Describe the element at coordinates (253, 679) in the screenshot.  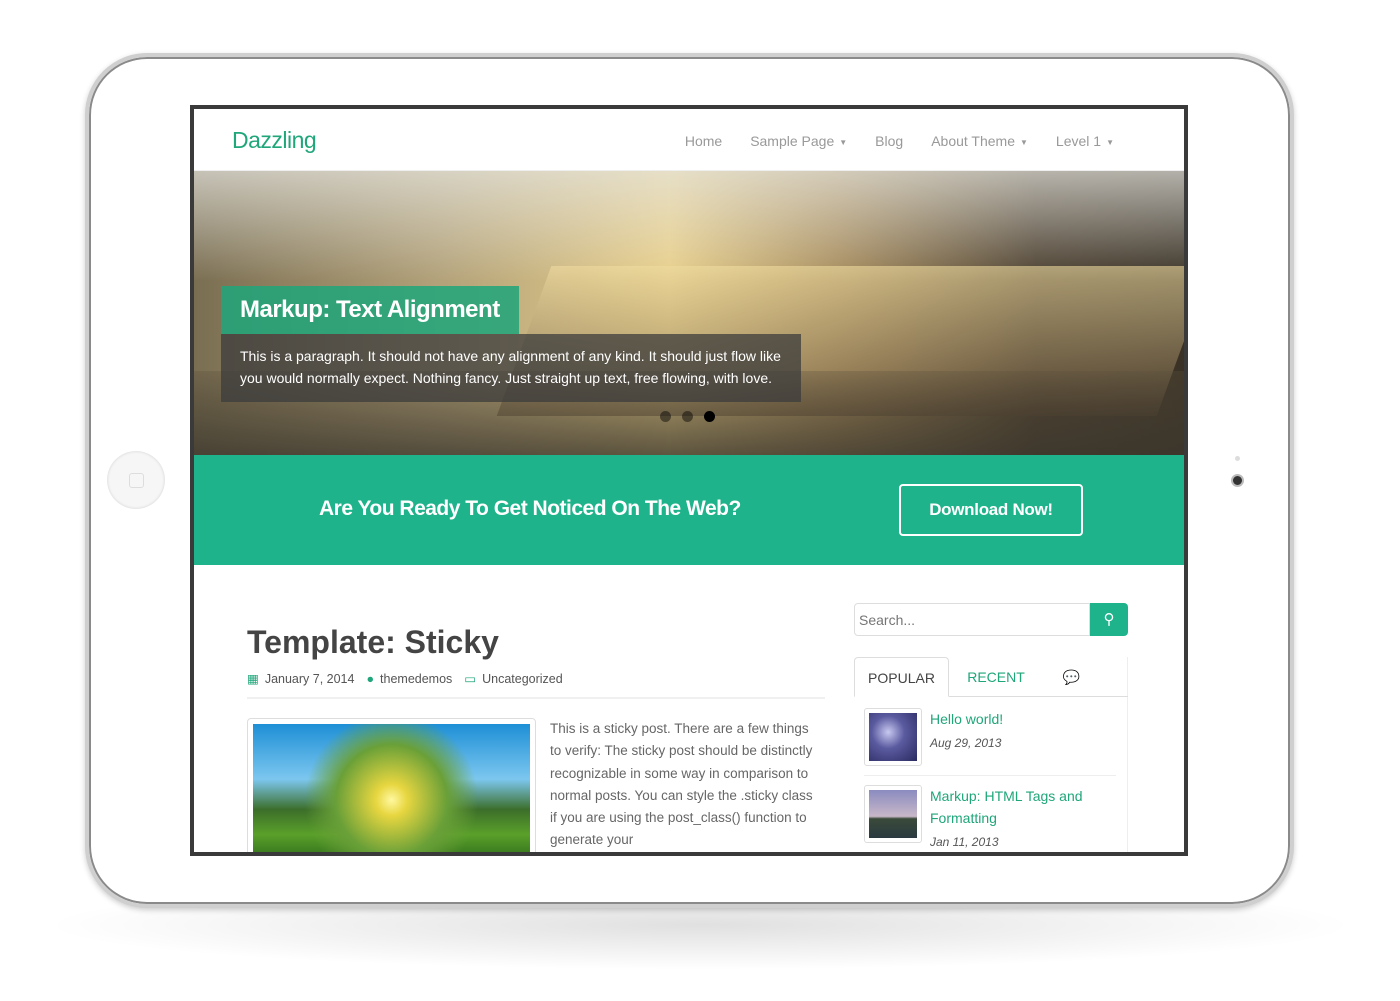
I see `calendar-icon: ▦` at that location.